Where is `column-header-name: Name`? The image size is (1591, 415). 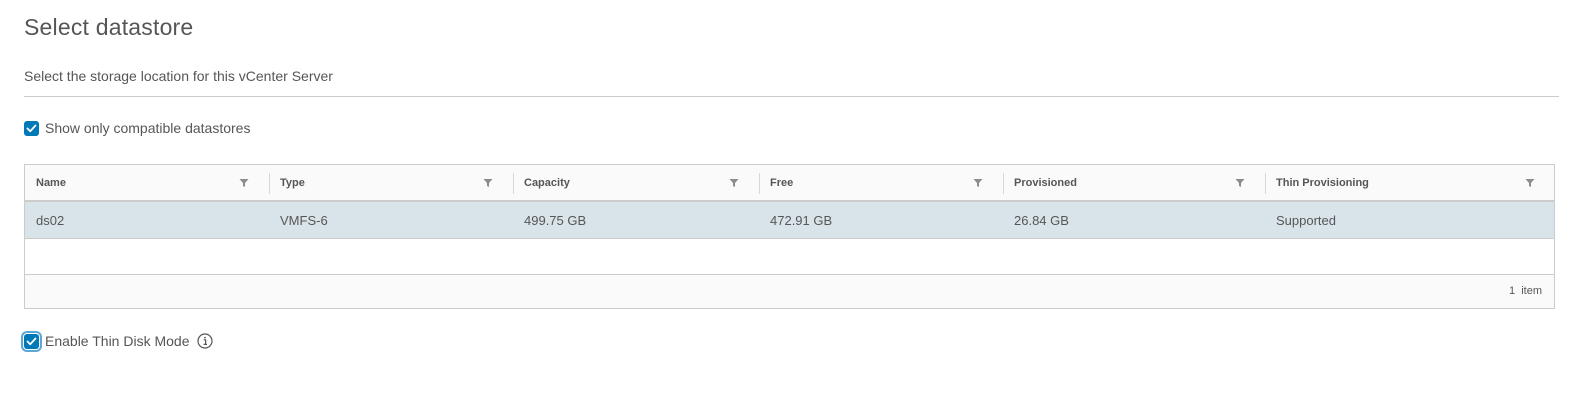 column-header-name: Name is located at coordinates (147, 182).